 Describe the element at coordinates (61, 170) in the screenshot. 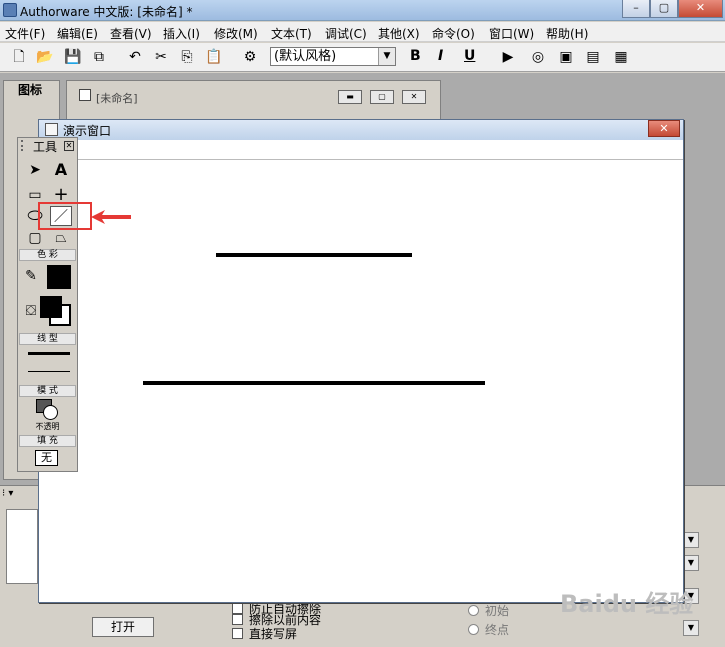

I see `text-tool-icon: A` at that location.